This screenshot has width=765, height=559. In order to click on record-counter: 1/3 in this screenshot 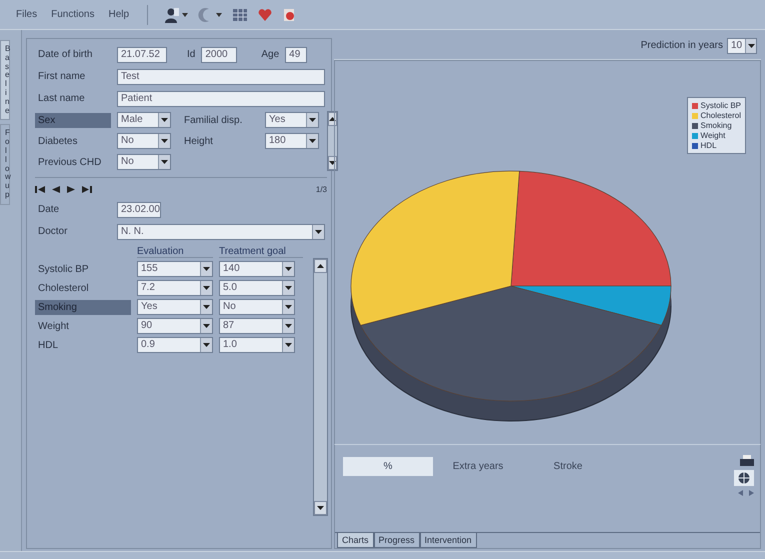, I will do `click(321, 189)`.